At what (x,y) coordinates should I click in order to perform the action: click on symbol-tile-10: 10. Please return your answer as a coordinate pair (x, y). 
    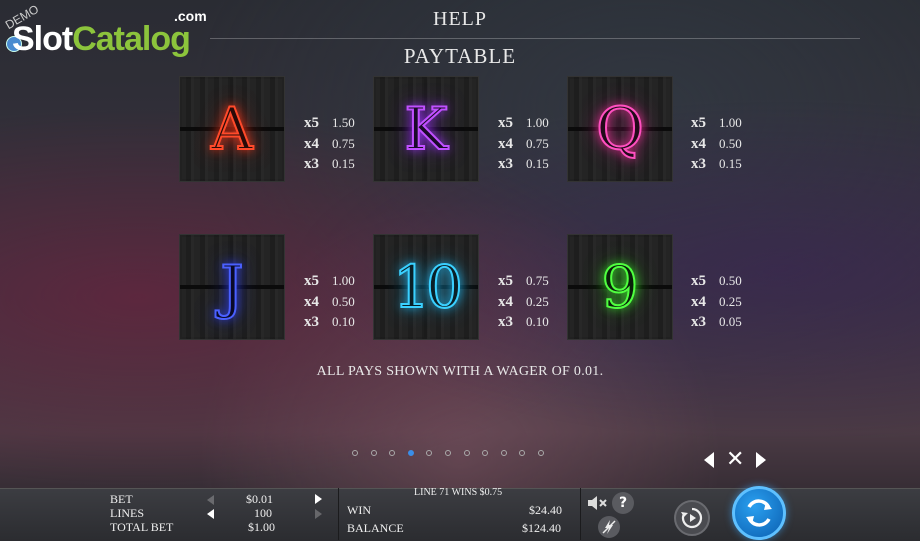
    Looking at the image, I should click on (426, 287).